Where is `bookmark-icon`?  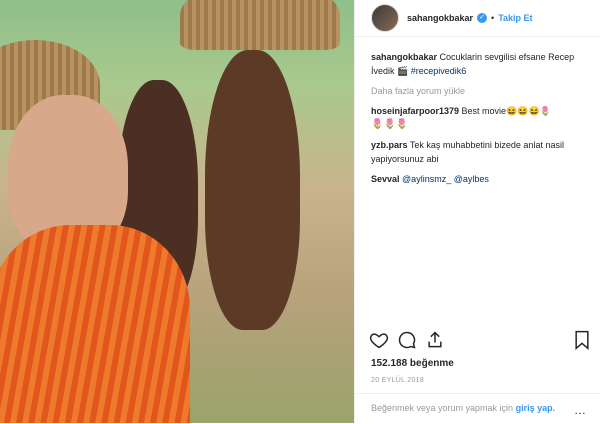 bookmark-icon is located at coordinates (582, 342).